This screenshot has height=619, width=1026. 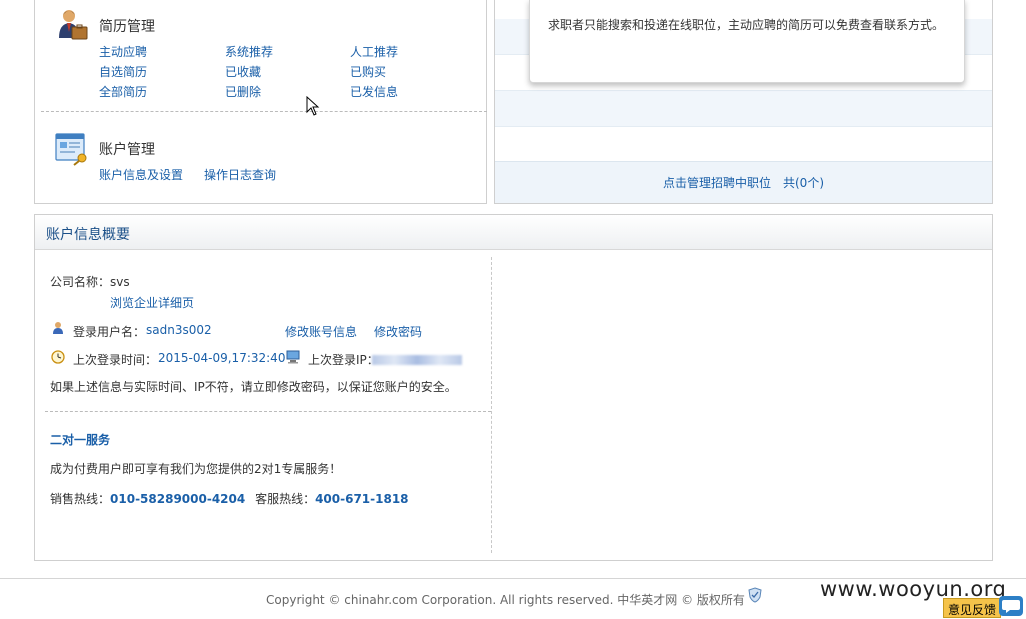 What do you see at coordinates (253, 387) in the screenshot?
I see `security-note: 如果上述信息与实际时间、IP不符，请立即修改密码，以保证您账户的安全。` at bounding box center [253, 387].